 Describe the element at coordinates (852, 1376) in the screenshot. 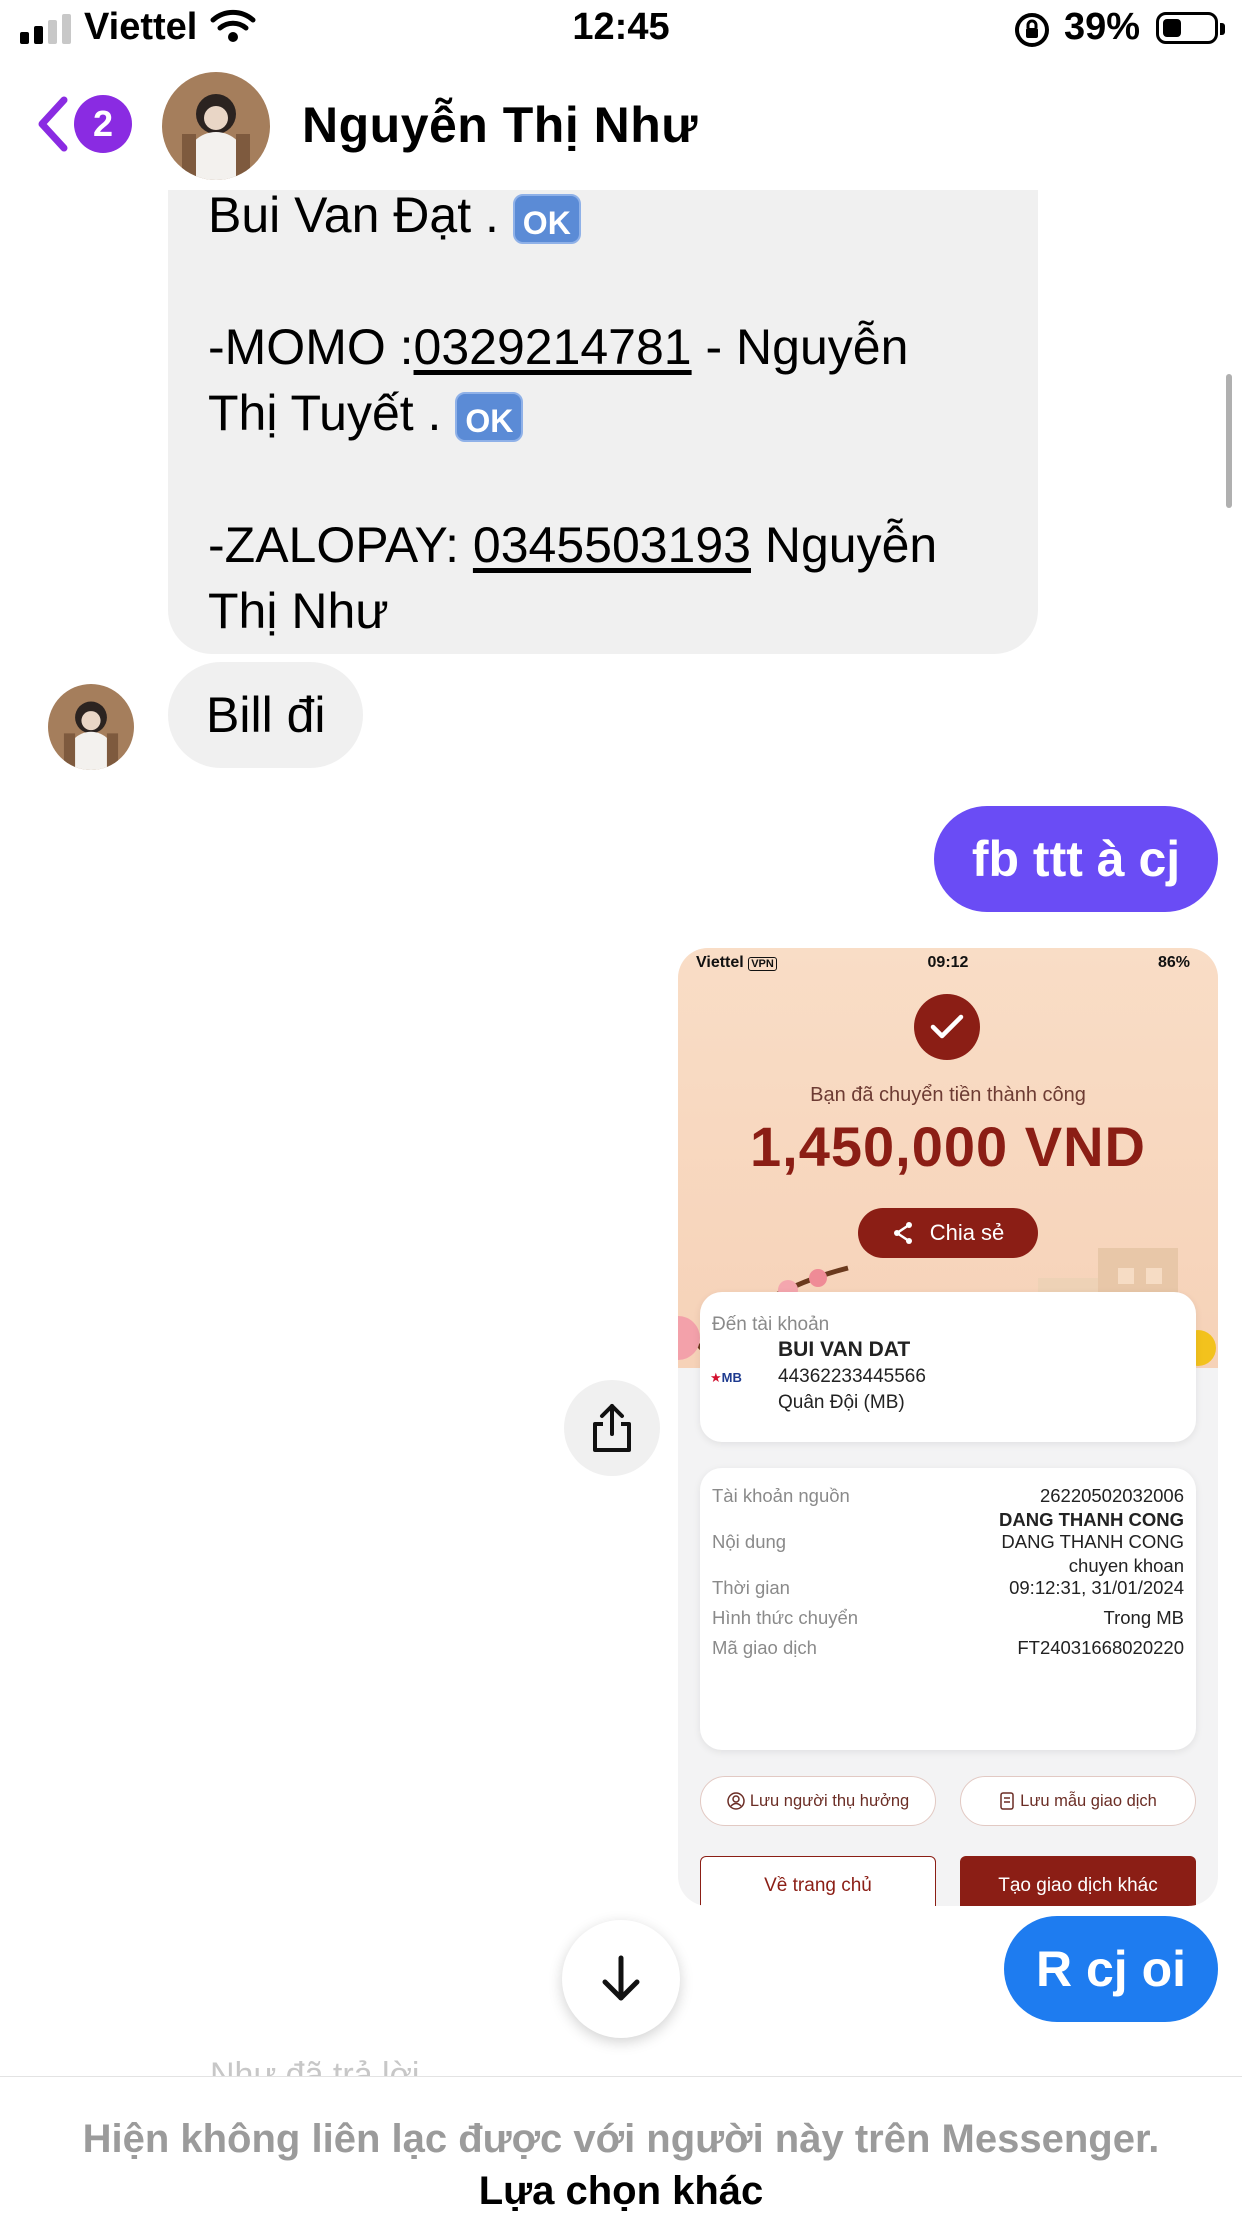

I see `recipient-account: 44362233445566` at that location.